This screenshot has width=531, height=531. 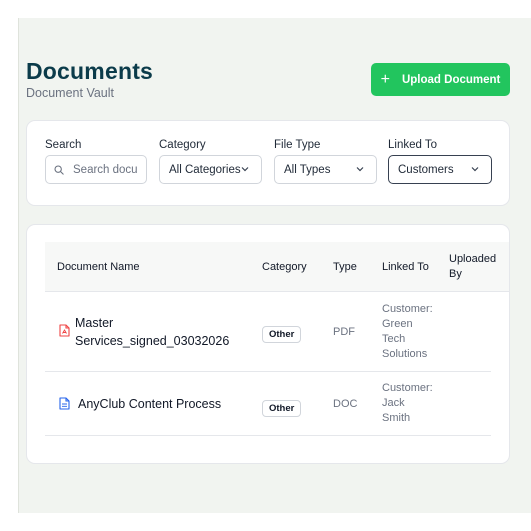 I want to click on linked-to-line: Jack, so click(x=393, y=403).